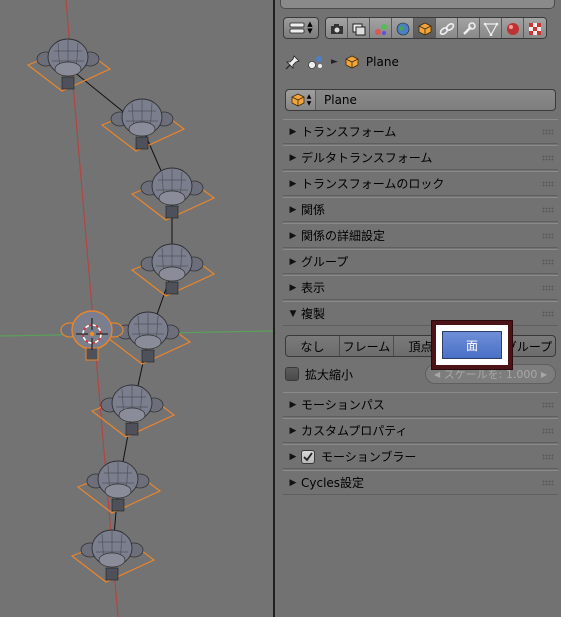  I want to click on mesh-data-icon, so click(490, 29).